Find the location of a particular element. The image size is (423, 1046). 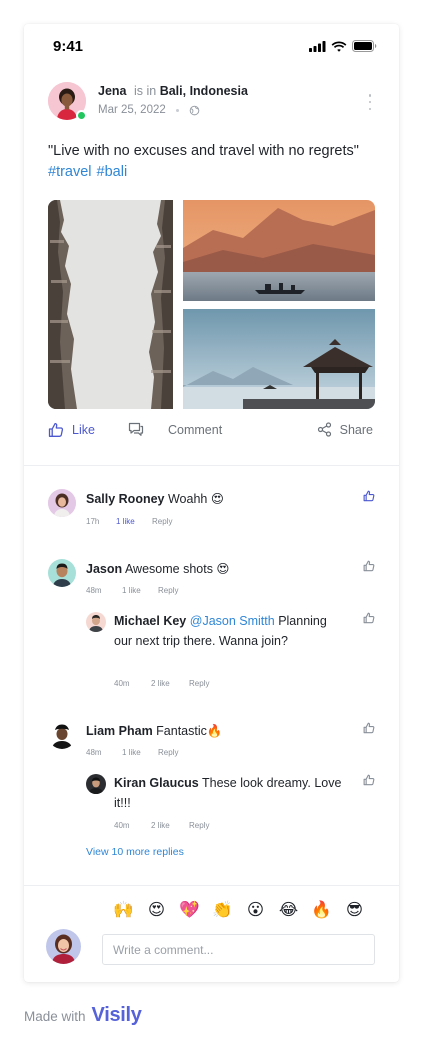

comment-icon is located at coordinates (136, 429).